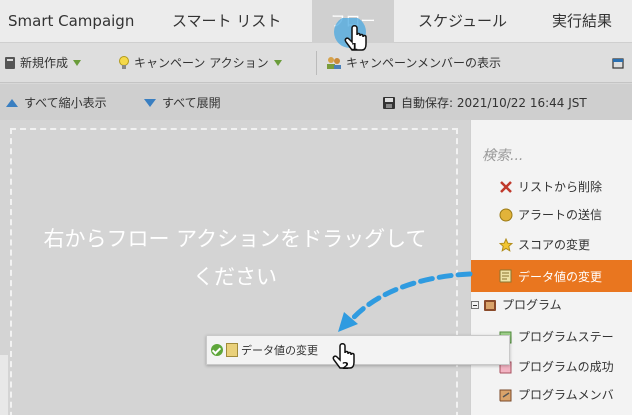 The height and width of the screenshot is (415, 632). I want to click on campaign-actions-label: キャンペーン アクション, so click(201, 63).